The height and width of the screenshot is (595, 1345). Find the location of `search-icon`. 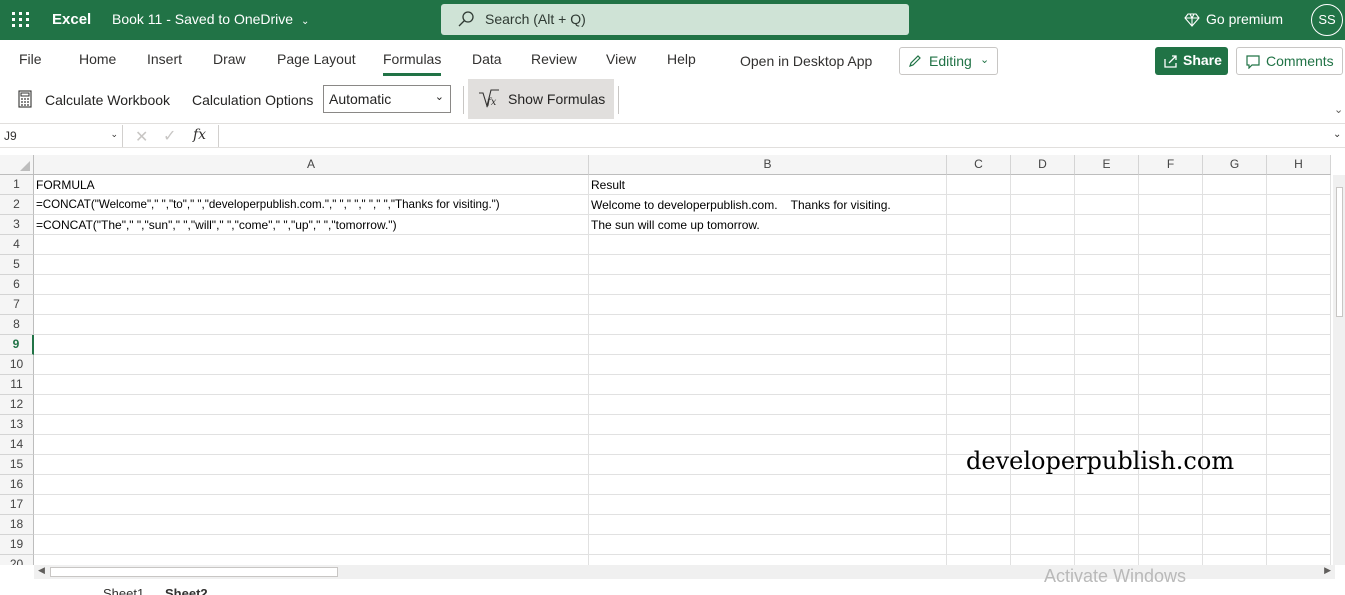

search-icon is located at coordinates (466, 19).